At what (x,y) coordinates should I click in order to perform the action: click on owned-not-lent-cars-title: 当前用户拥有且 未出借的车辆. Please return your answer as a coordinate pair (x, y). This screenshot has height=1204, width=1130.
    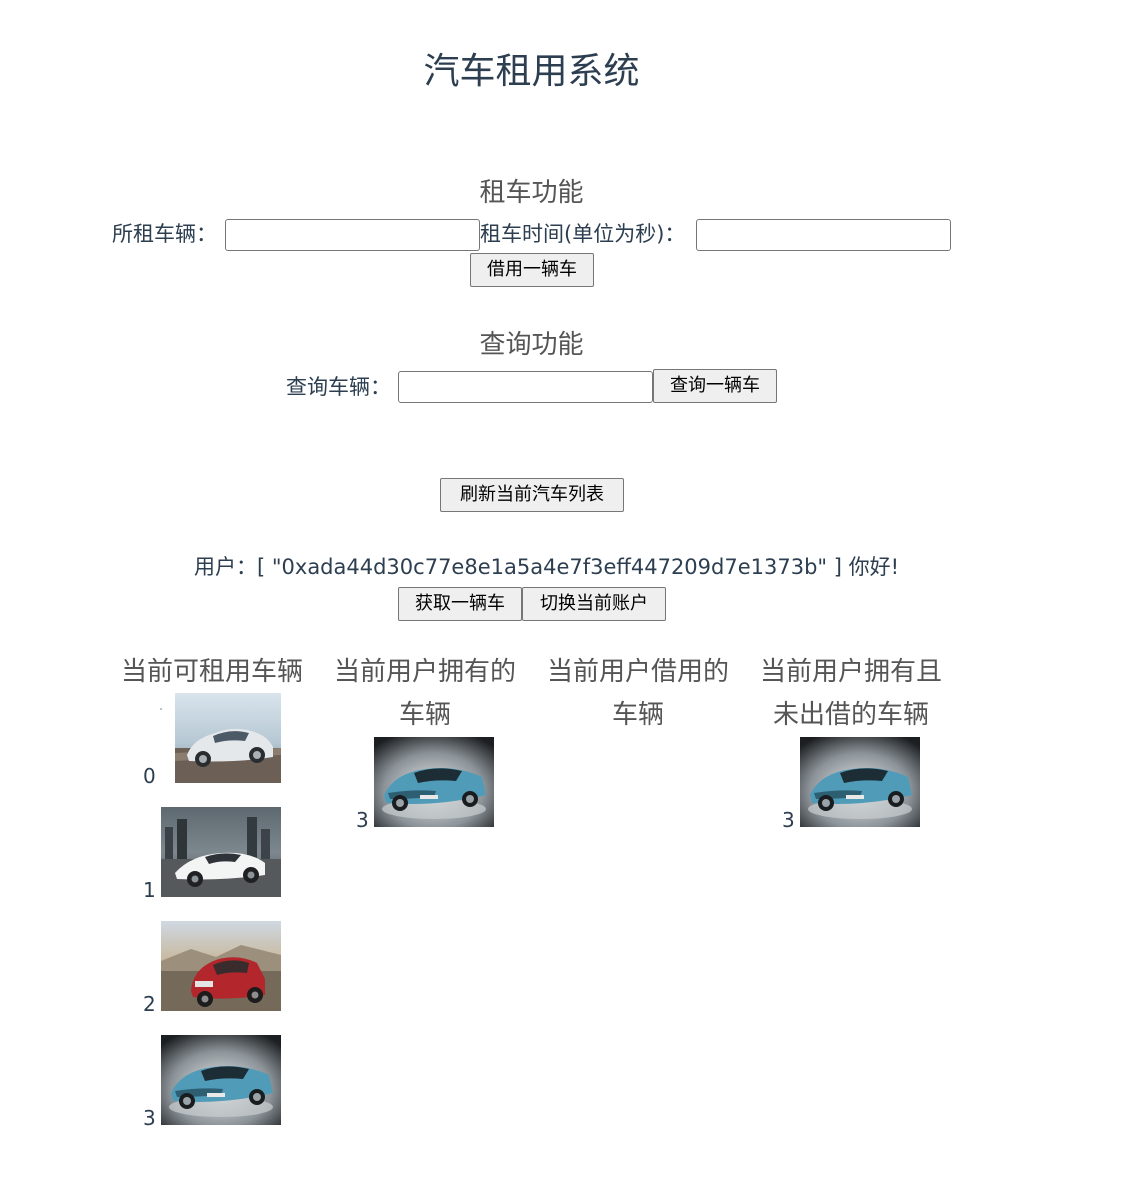
    Looking at the image, I should click on (850, 693).